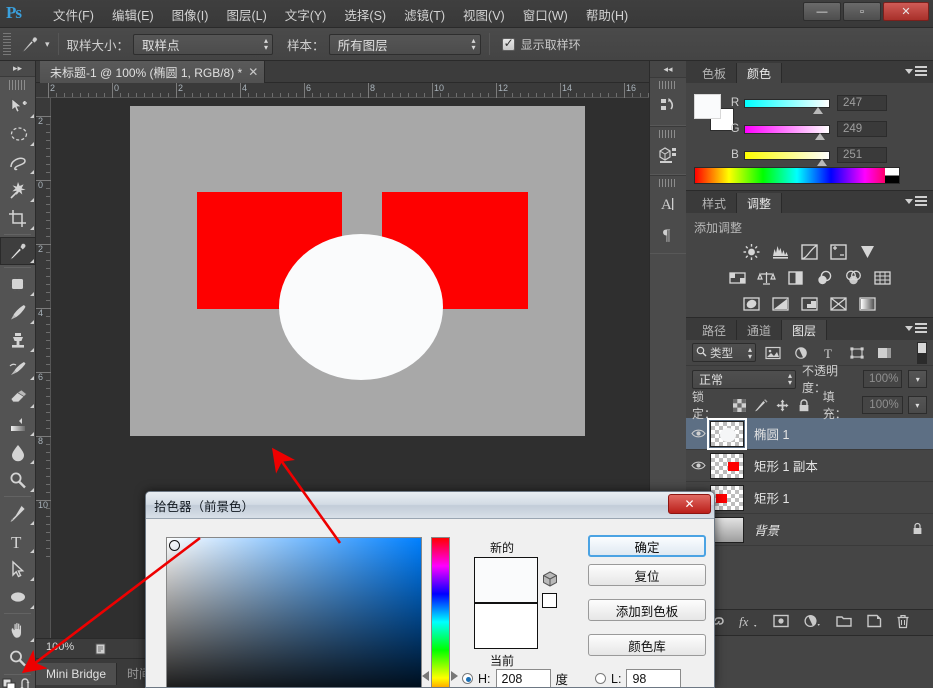 This screenshot has width=933, height=688. Describe the element at coordinates (668, 204) in the screenshot. I see `character-icon: A` at that location.